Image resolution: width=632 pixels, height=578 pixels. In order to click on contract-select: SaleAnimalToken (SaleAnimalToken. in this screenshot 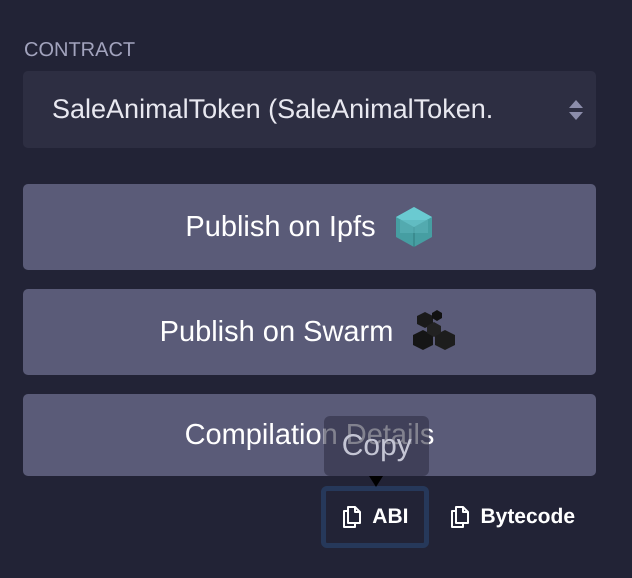, I will do `click(309, 109)`.